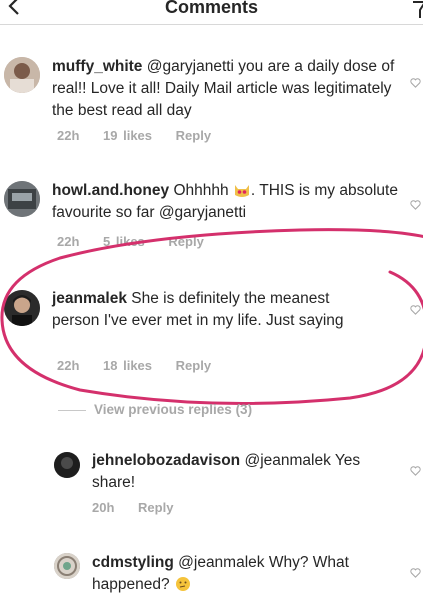 The height and width of the screenshot is (600, 423). I want to click on cat-heart-eyes-emoji-icon, so click(241, 191).